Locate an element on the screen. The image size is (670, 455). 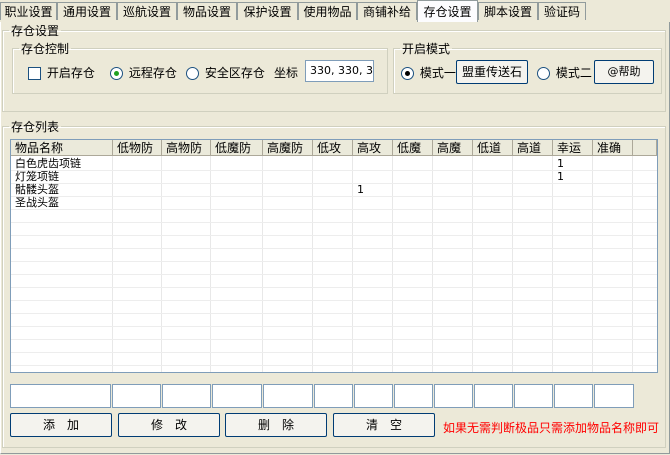
column-header: 低物防 is located at coordinates (137, 148).